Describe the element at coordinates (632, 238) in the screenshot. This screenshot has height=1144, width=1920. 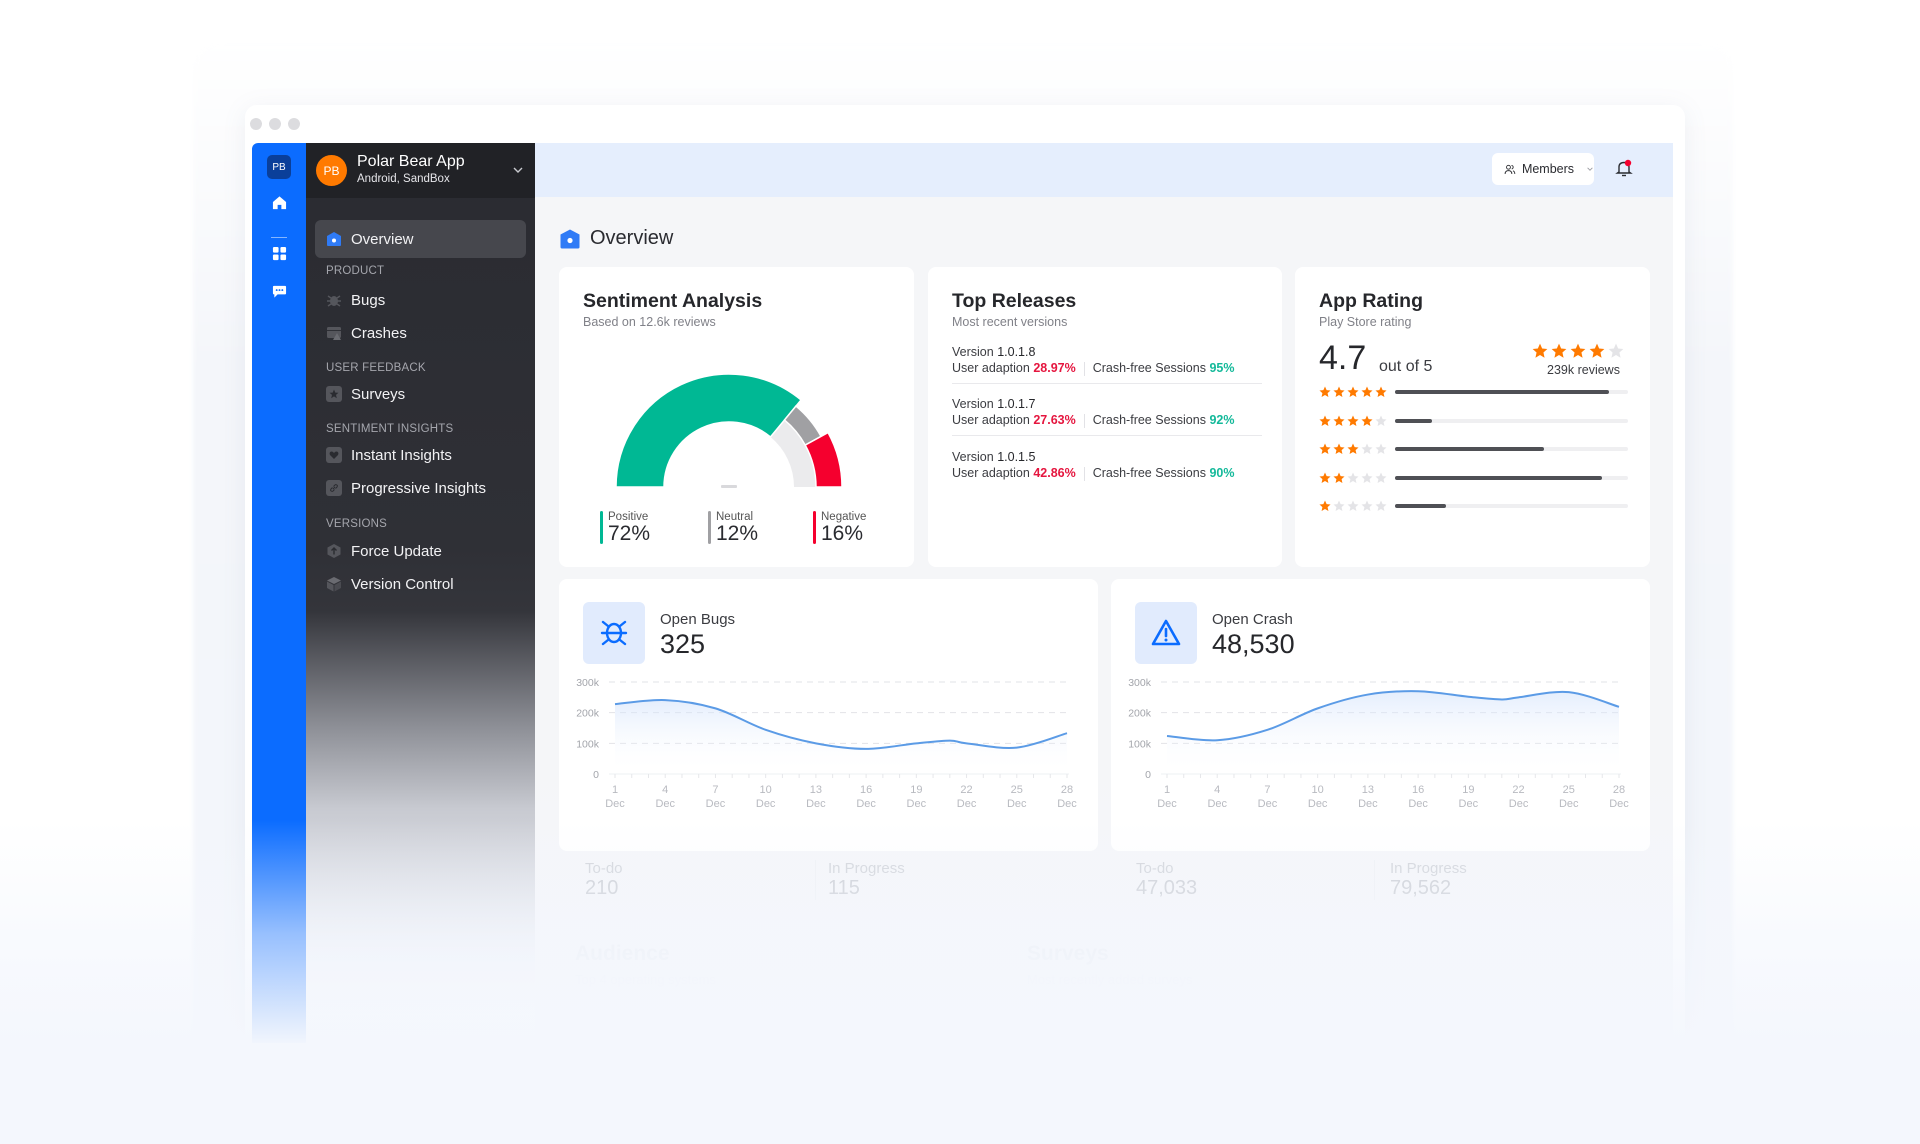
I see `page-title-text: Overview` at that location.